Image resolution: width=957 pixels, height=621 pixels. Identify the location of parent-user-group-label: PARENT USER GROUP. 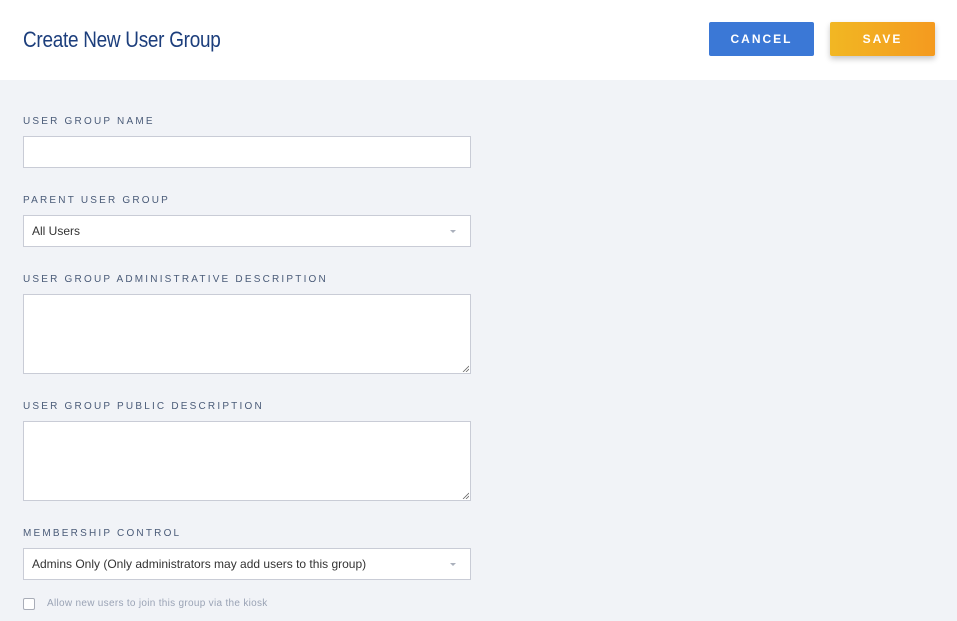
(97, 200).